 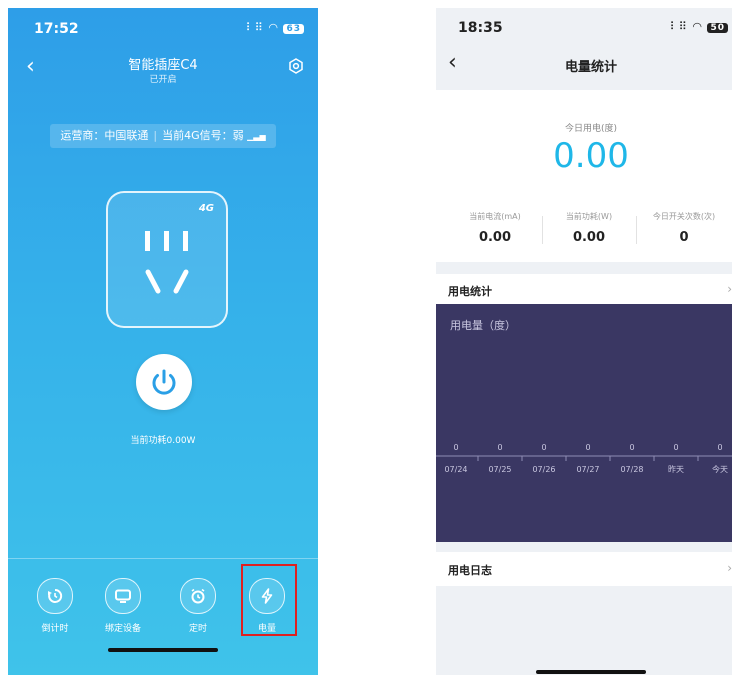 I want to click on settings-icon, so click(x=296, y=66).